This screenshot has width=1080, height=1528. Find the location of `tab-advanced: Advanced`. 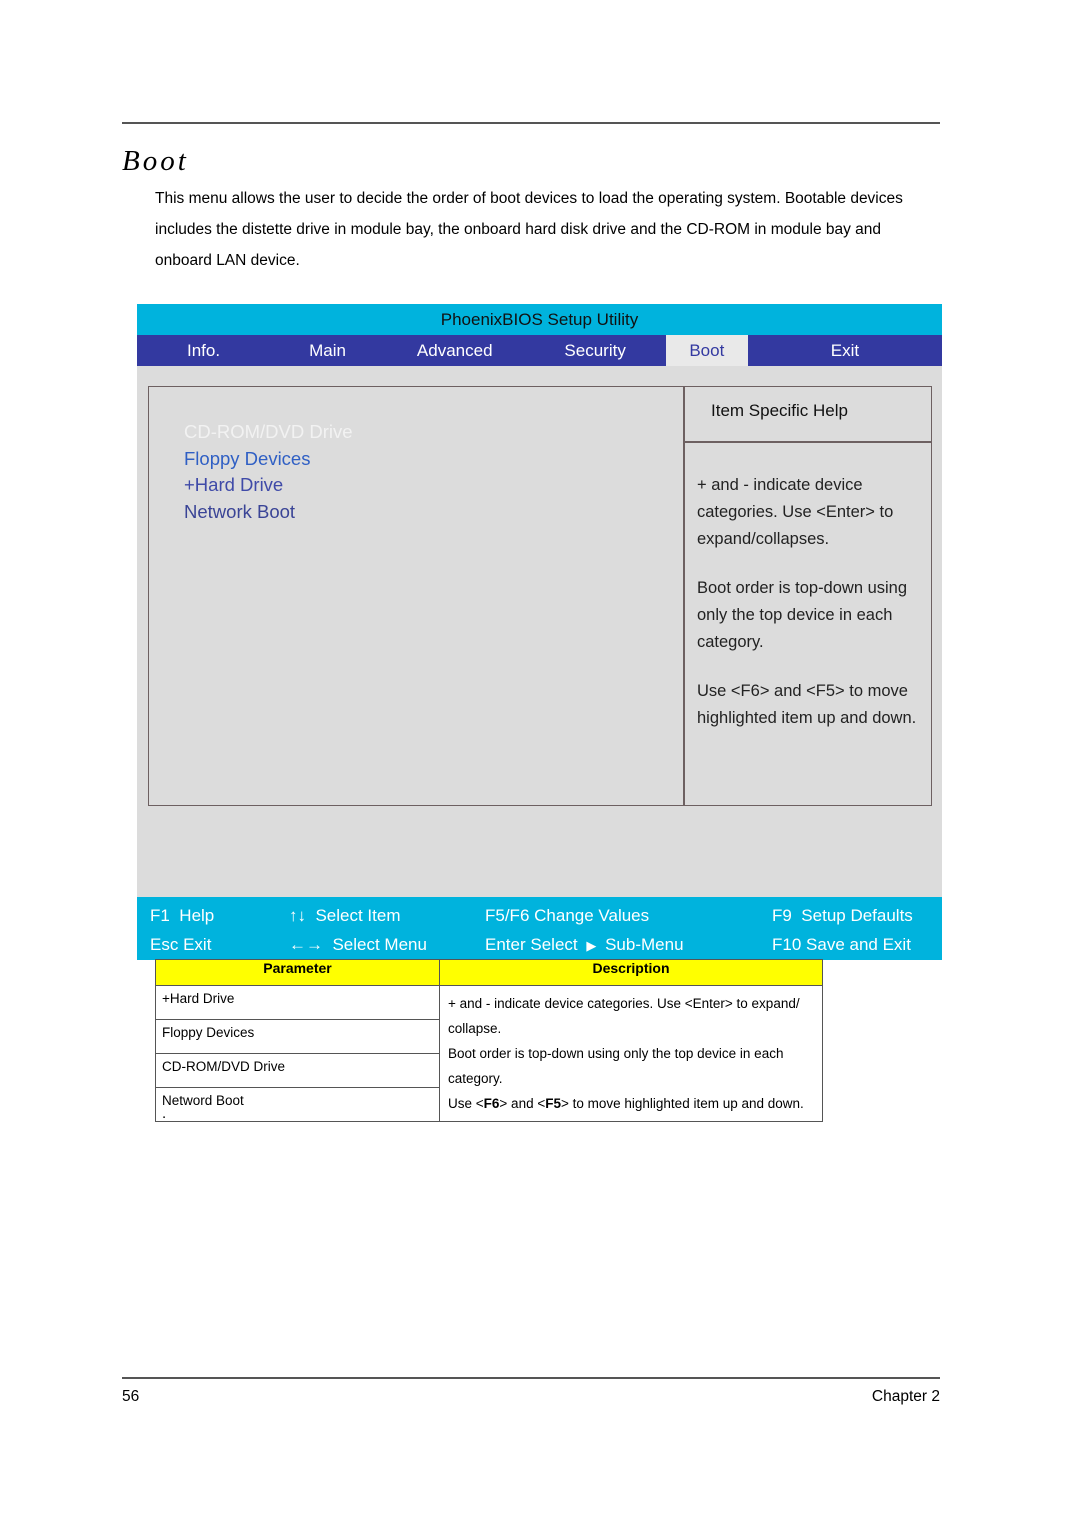

tab-advanced: Advanced is located at coordinates (454, 350).